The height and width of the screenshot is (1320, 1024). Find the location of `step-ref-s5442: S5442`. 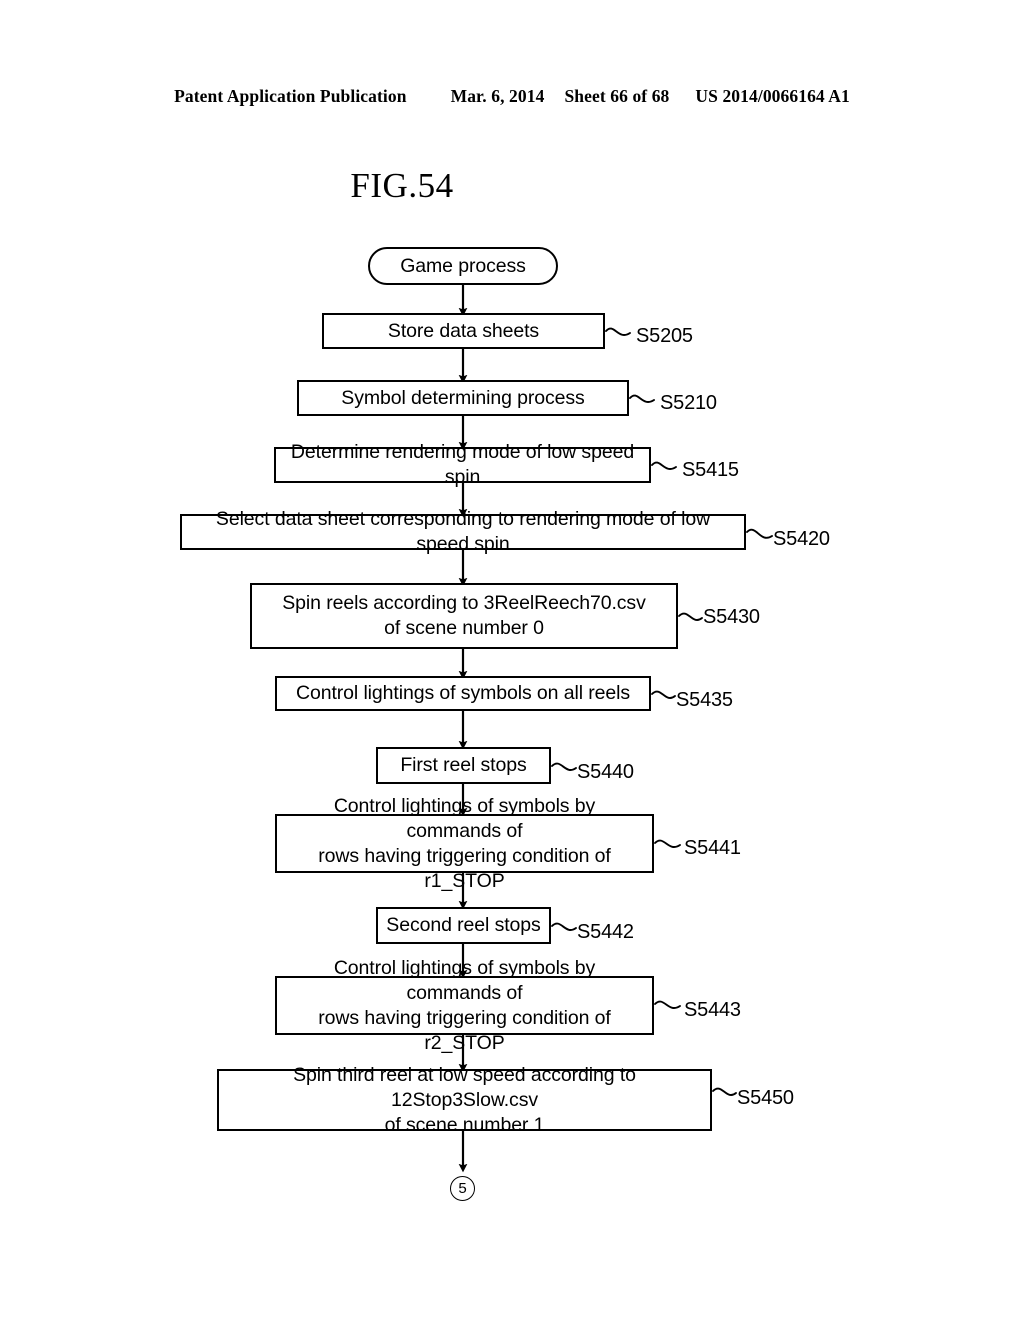

step-ref-s5442: S5442 is located at coordinates (605, 932).